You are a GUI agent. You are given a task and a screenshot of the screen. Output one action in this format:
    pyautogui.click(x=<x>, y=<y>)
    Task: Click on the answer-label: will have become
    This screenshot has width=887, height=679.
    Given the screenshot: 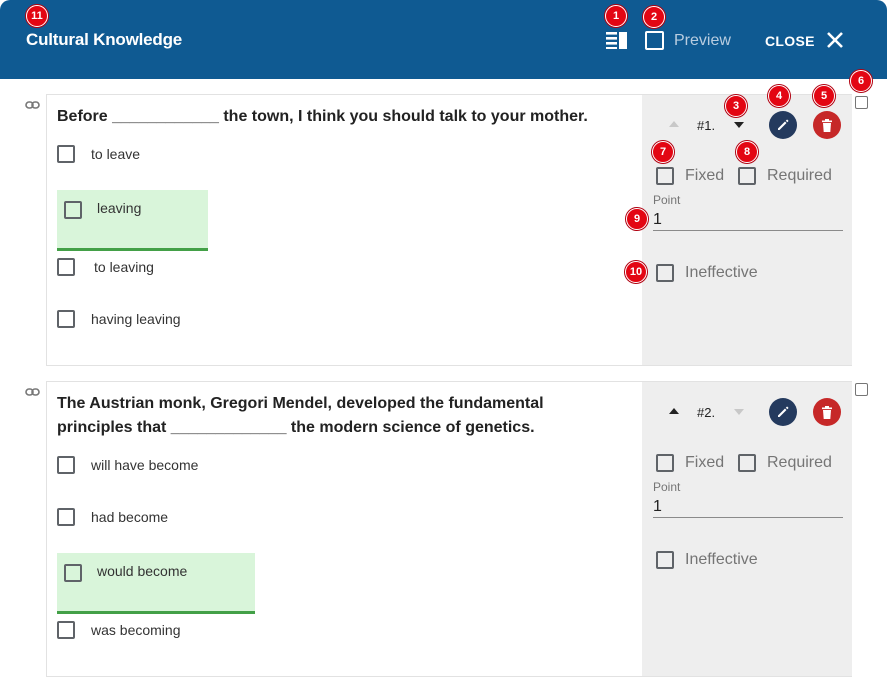 What is the action you would take?
    pyautogui.click(x=145, y=465)
    